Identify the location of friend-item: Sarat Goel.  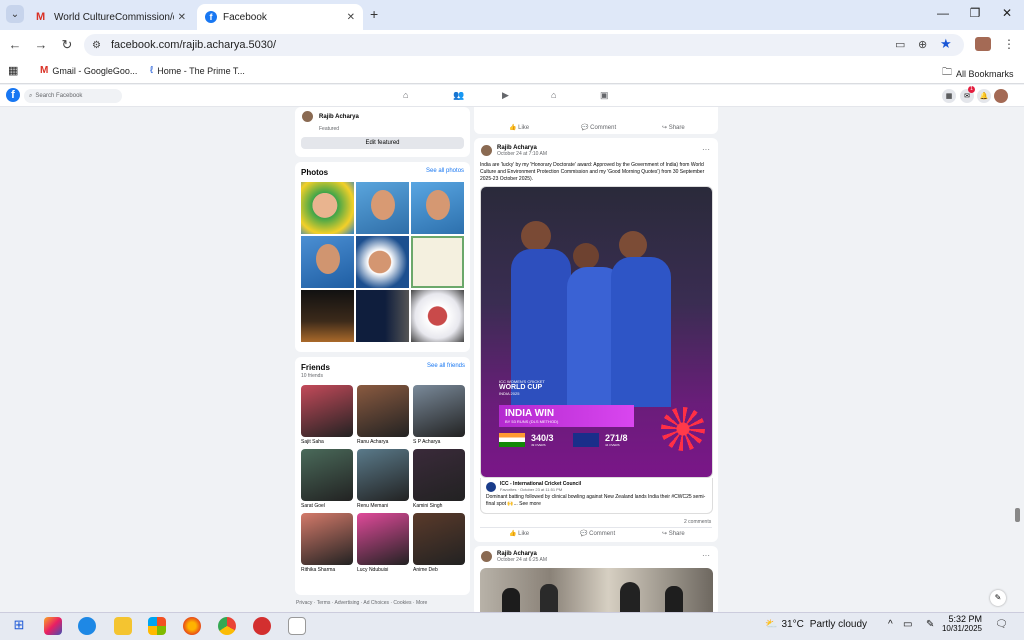
(329, 479).